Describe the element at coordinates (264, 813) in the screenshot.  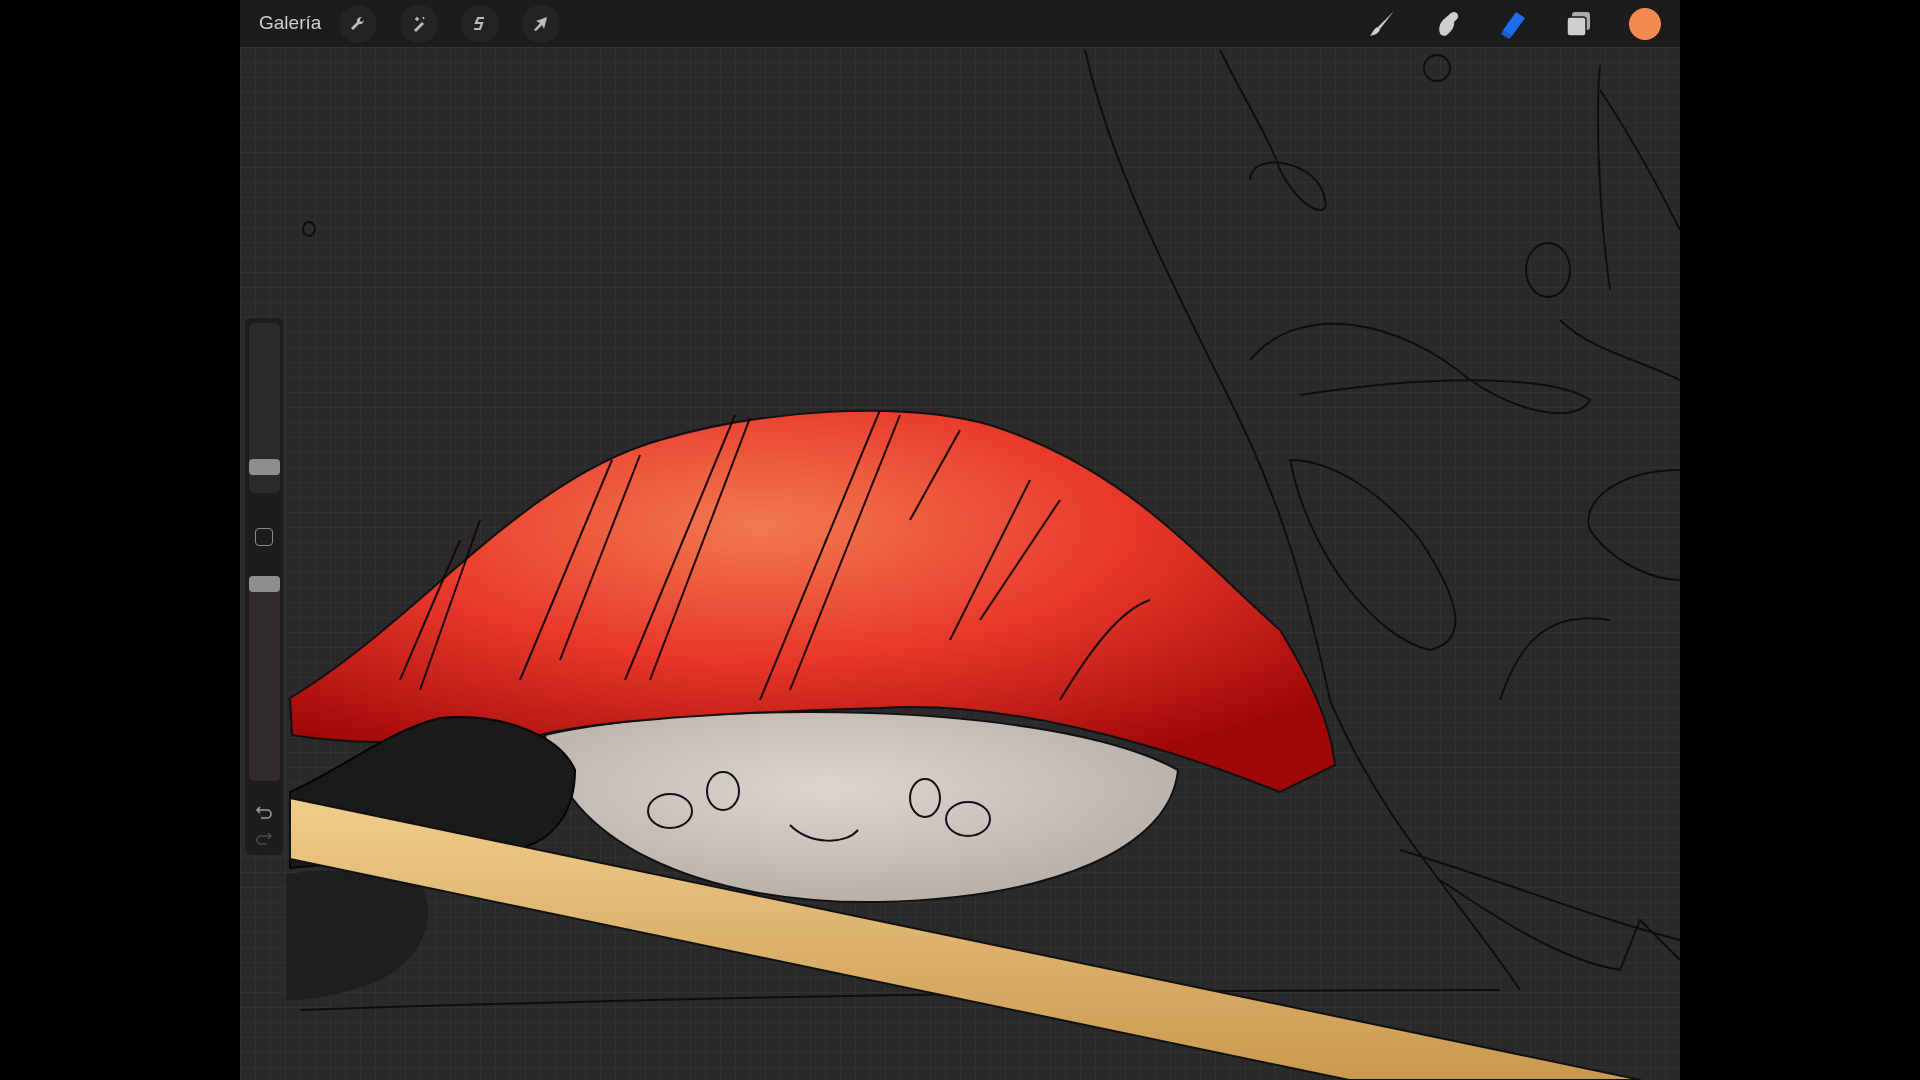
I see `undo-icon` at that location.